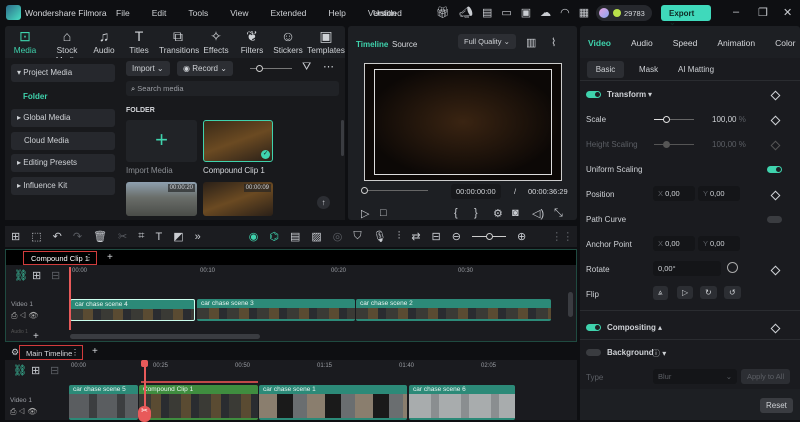  Describe the element at coordinates (562, 236) in the screenshot. I see `track-settings-icon: ⋮⋮` at that location.